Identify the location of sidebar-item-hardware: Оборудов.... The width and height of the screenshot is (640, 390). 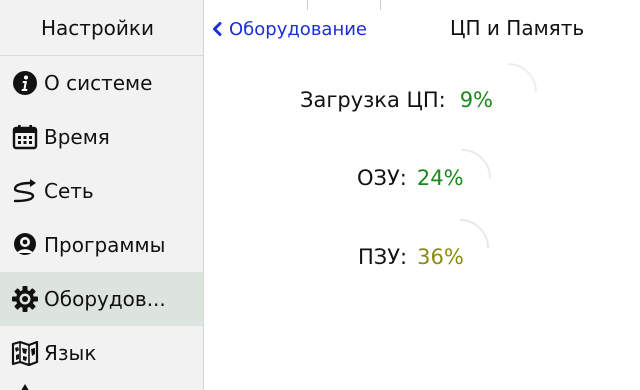
(101, 299).